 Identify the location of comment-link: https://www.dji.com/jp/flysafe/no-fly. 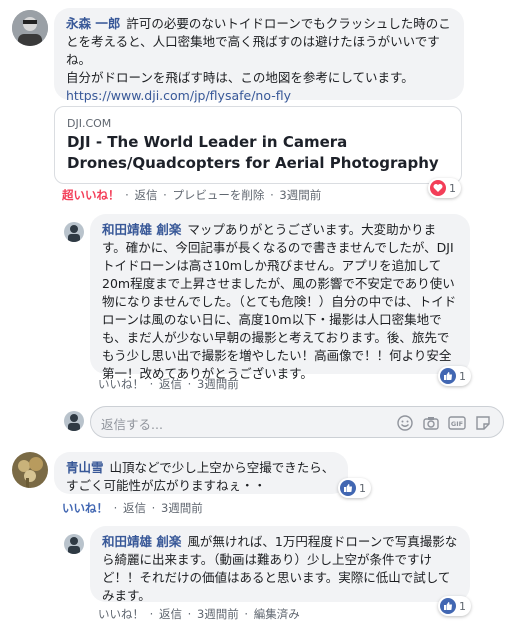
(178, 95).